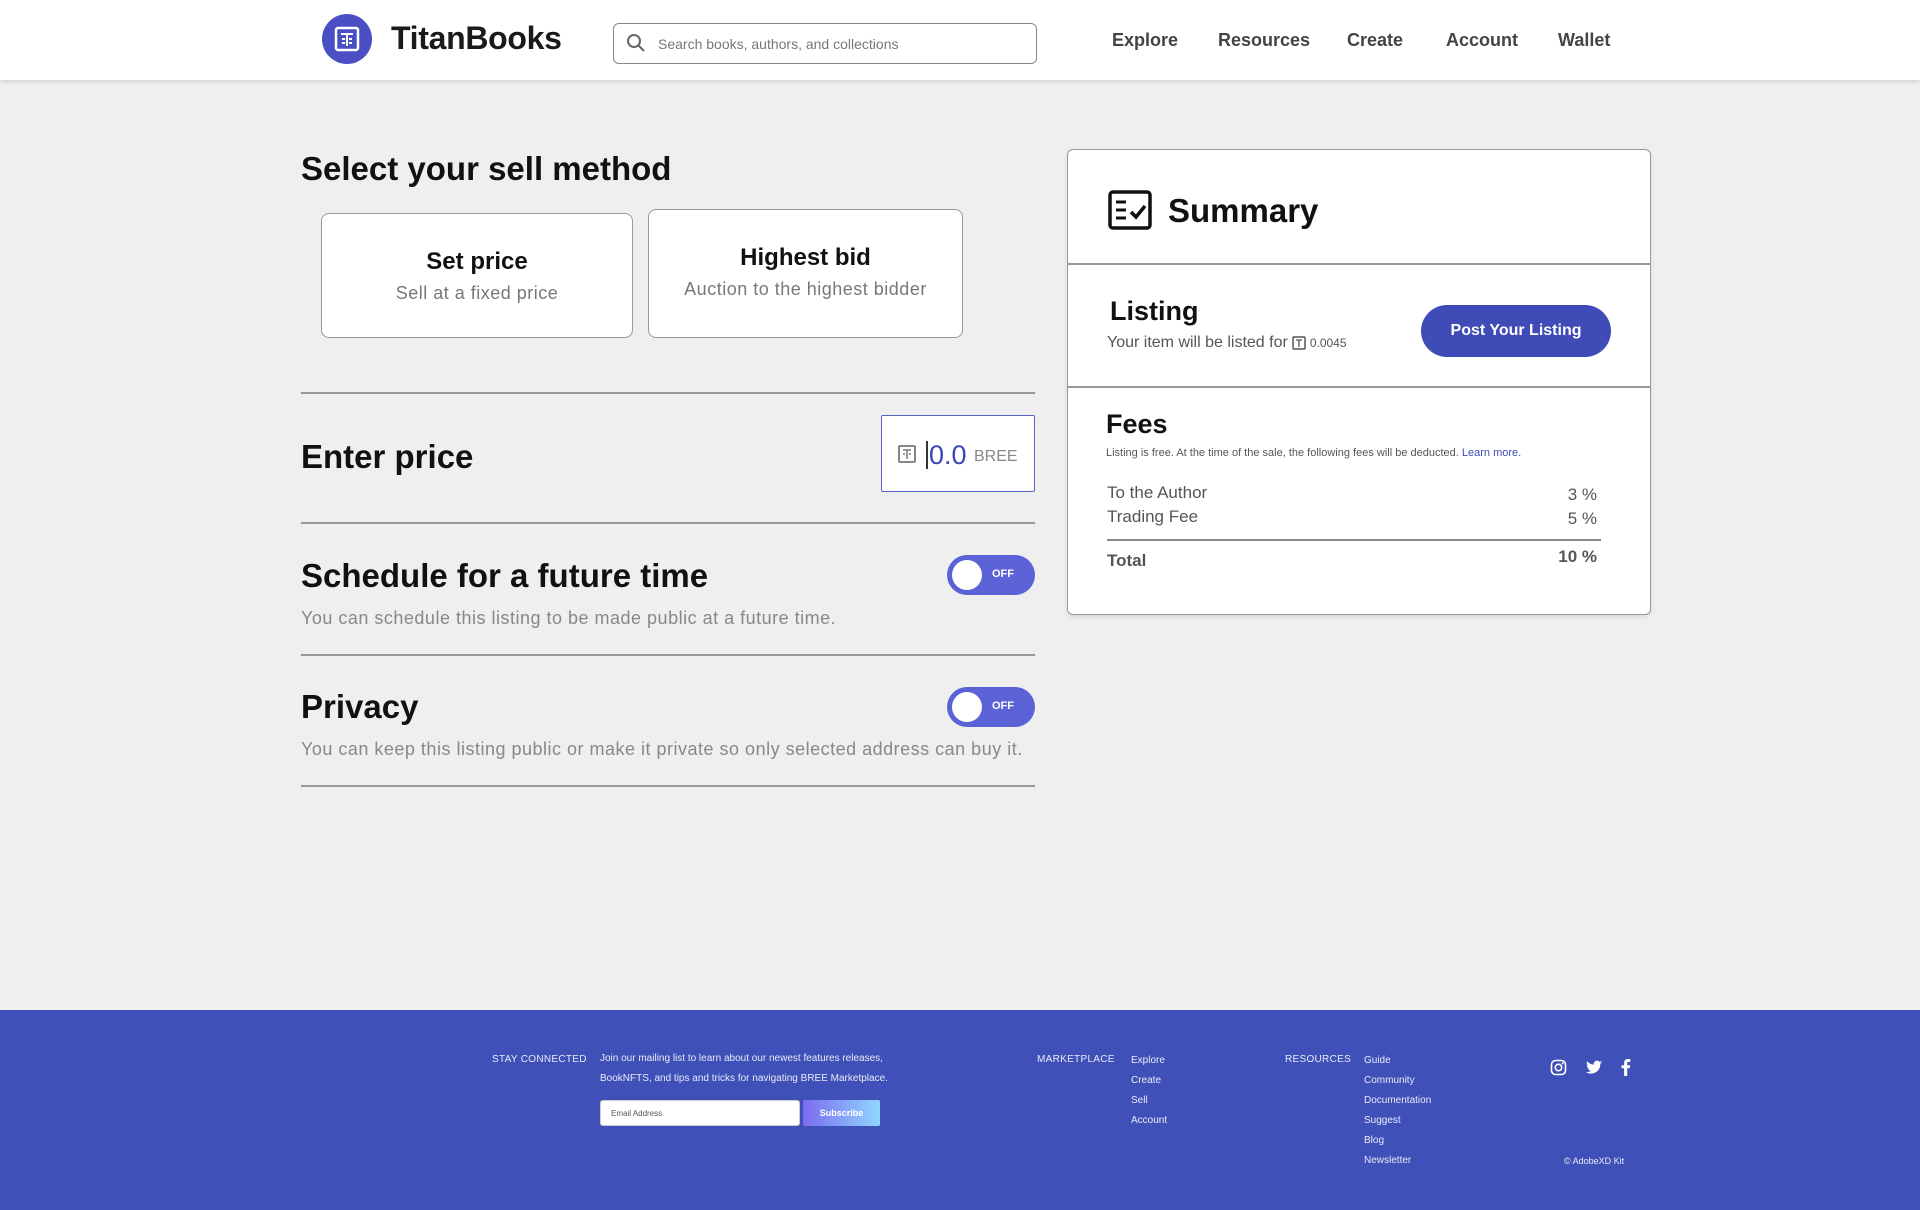 Image resolution: width=1920 pixels, height=1210 pixels. What do you see at coordinates (1594, 1161) in the screenshot?
I see `copyright-text: © AdobeXD Kit` at bounding box center [1594, 1161].